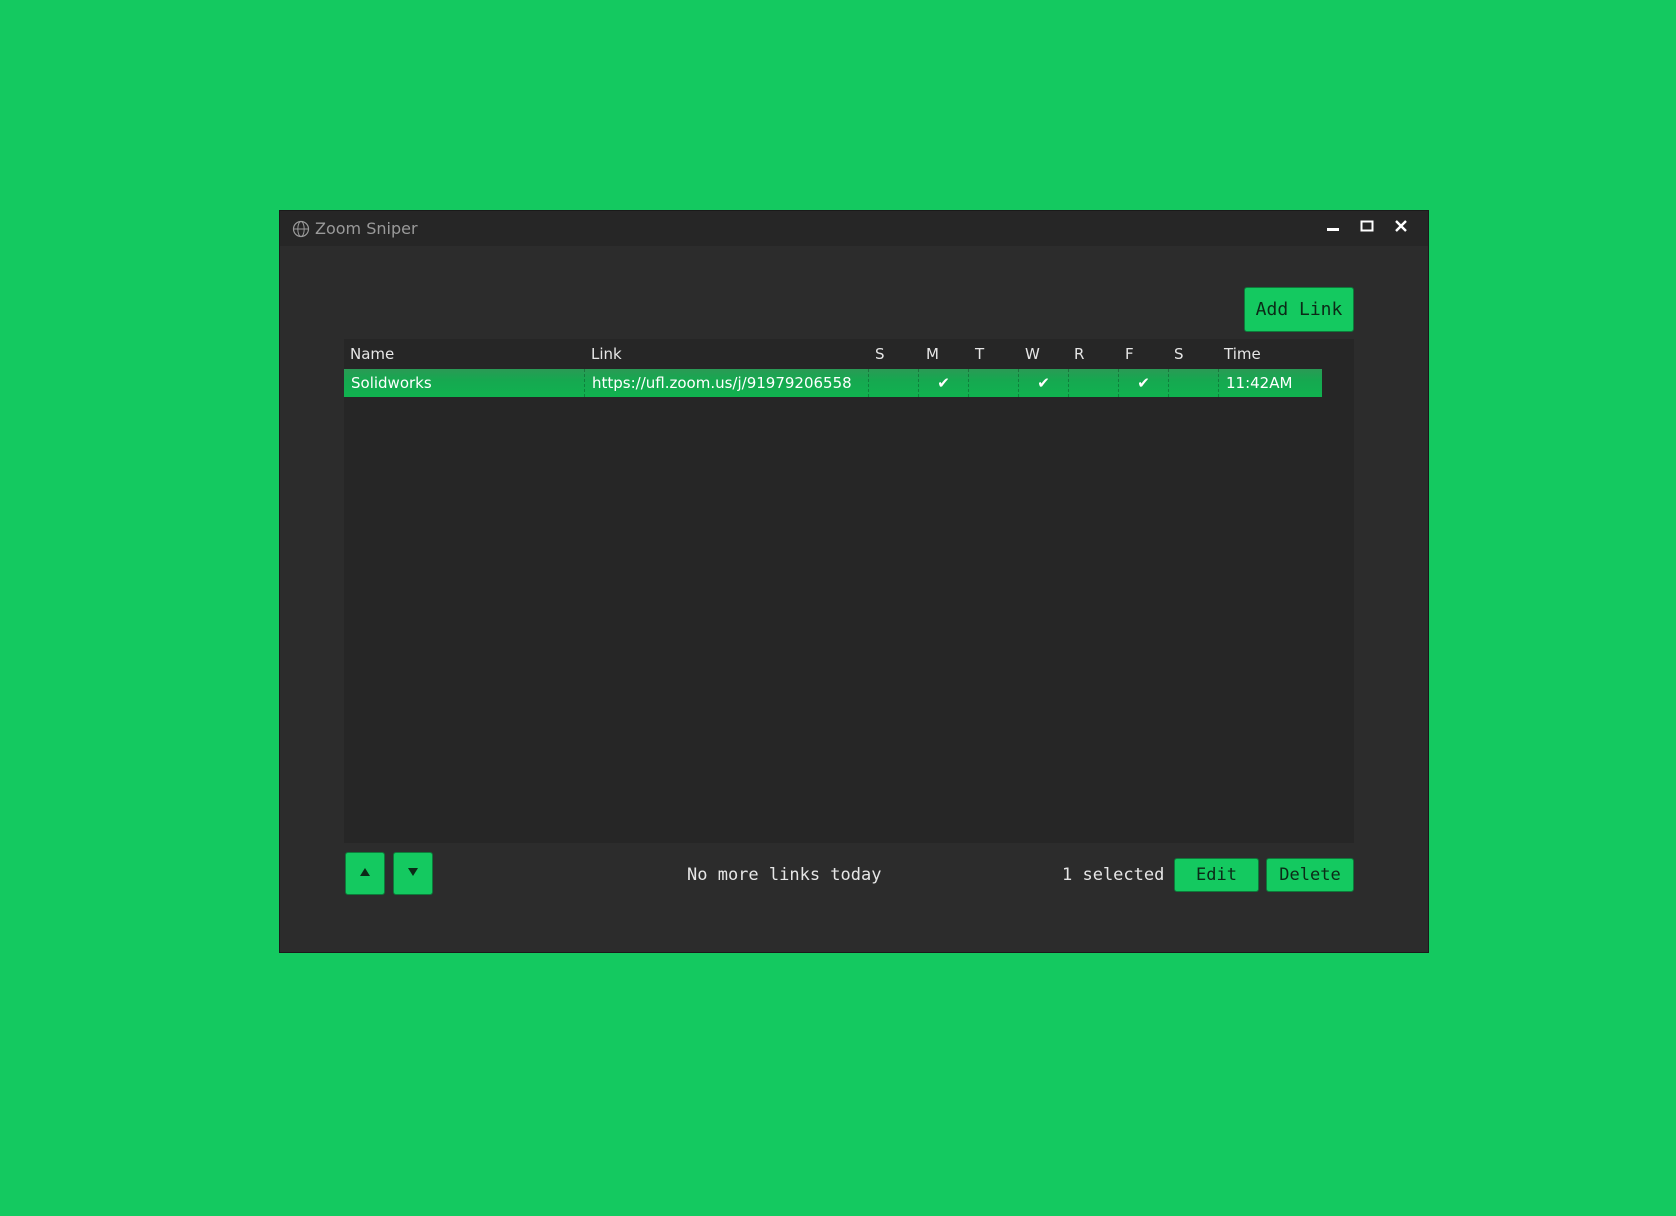 The image size is (1676, 1216). I want to click on up-arrow-icon, so click(365, 873).